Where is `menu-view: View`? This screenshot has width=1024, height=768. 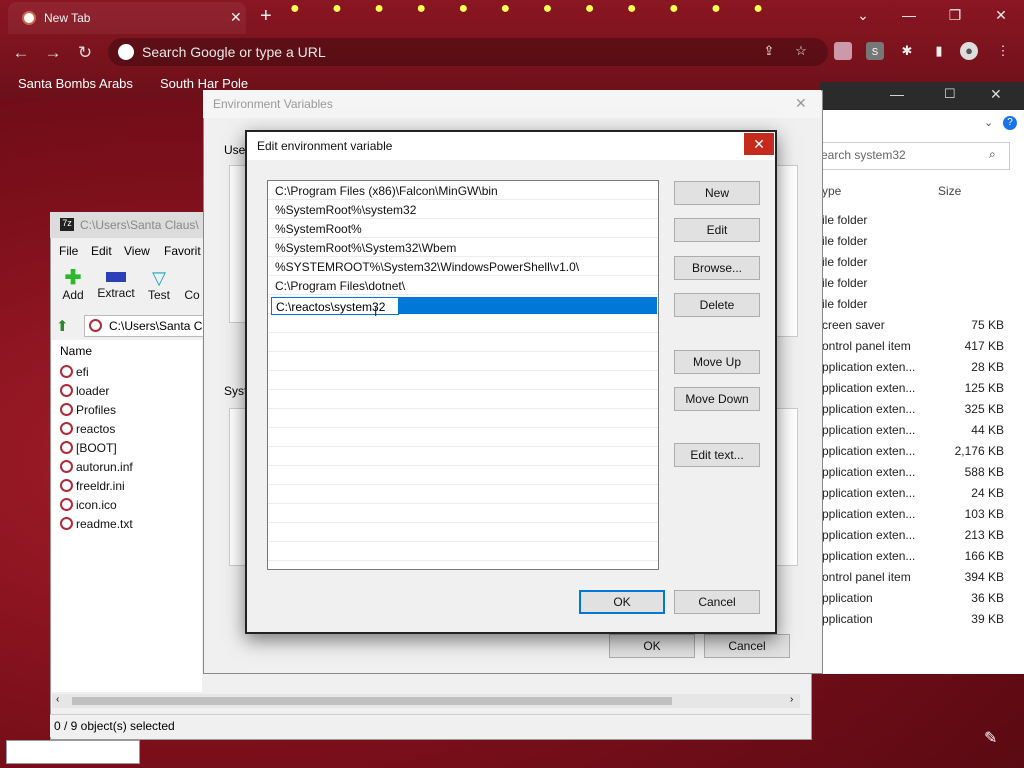 menu-view: View is located at coordinates (137, 251).